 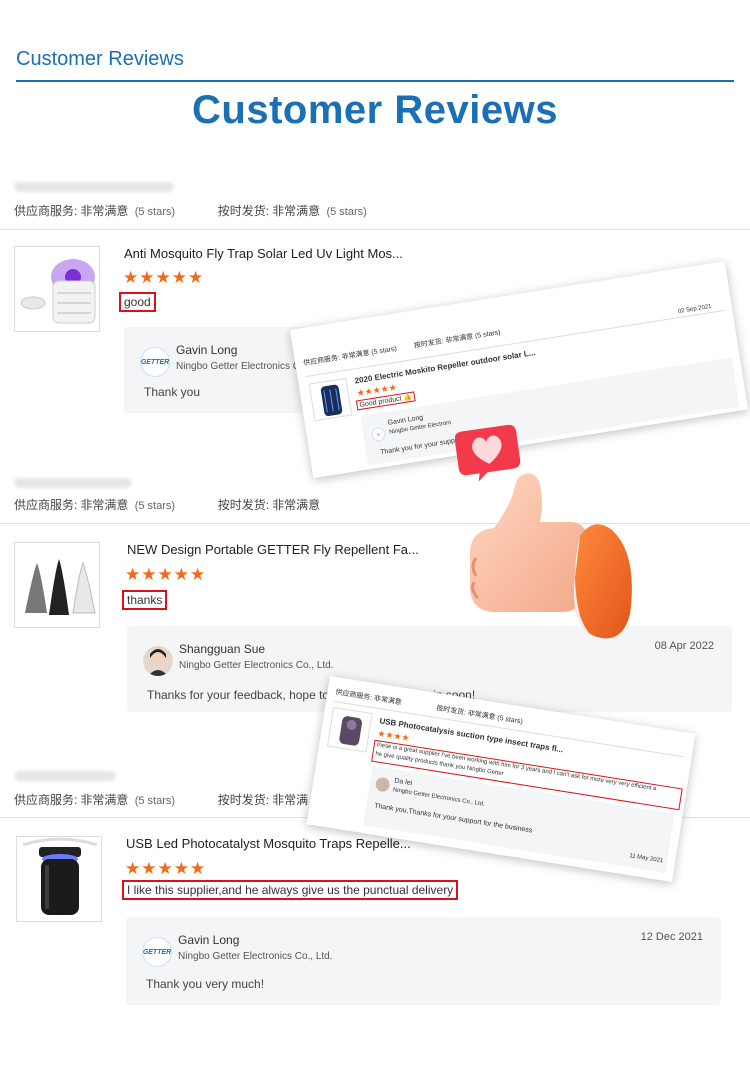 What do you see at coordinates (137, 302) in the screenshot?
I see `review-comment: good` at bounding box center [137, 302].